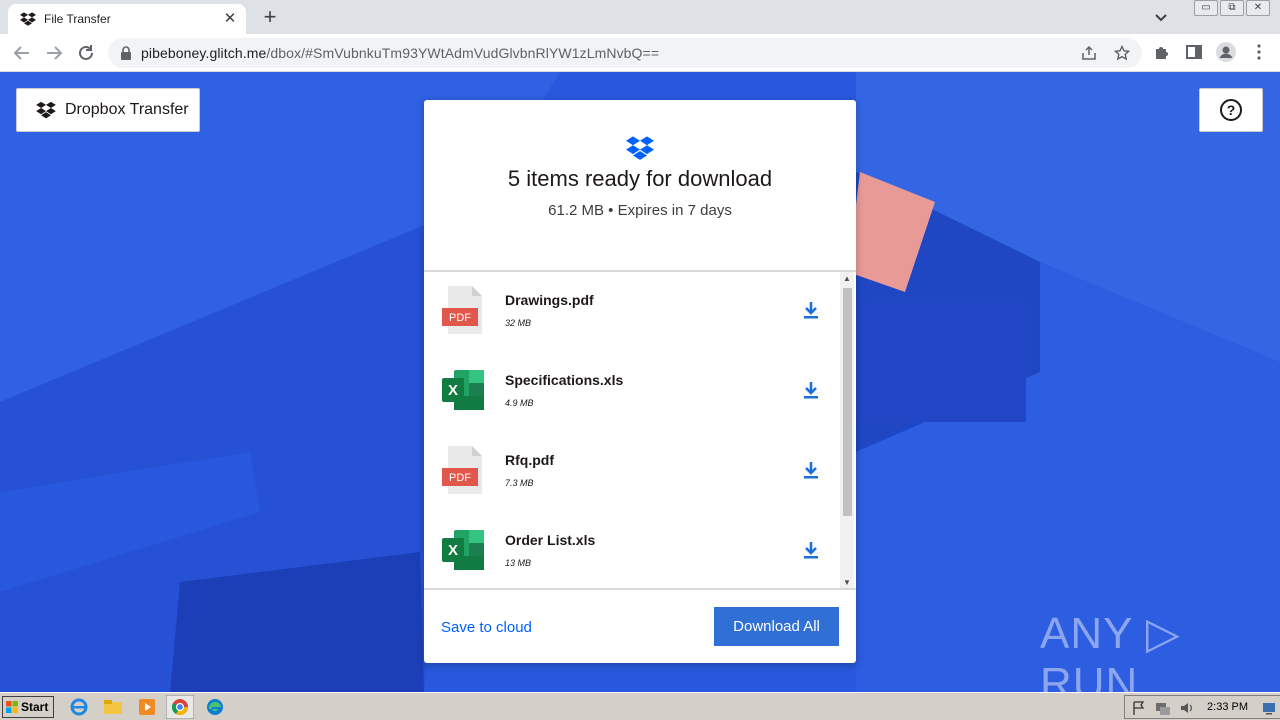 The height and width of the screenshot is (720, 1280). Describe the element at coordinates (634, 312) in the screenshot. I see `file-row: PDF Drawings.pdf 32 MB` at that location.